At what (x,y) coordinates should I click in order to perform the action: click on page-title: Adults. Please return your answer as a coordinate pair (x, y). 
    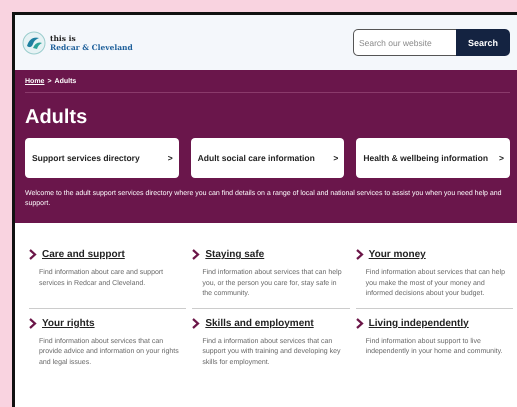
    Looking at the image, I should click on (56, 117).